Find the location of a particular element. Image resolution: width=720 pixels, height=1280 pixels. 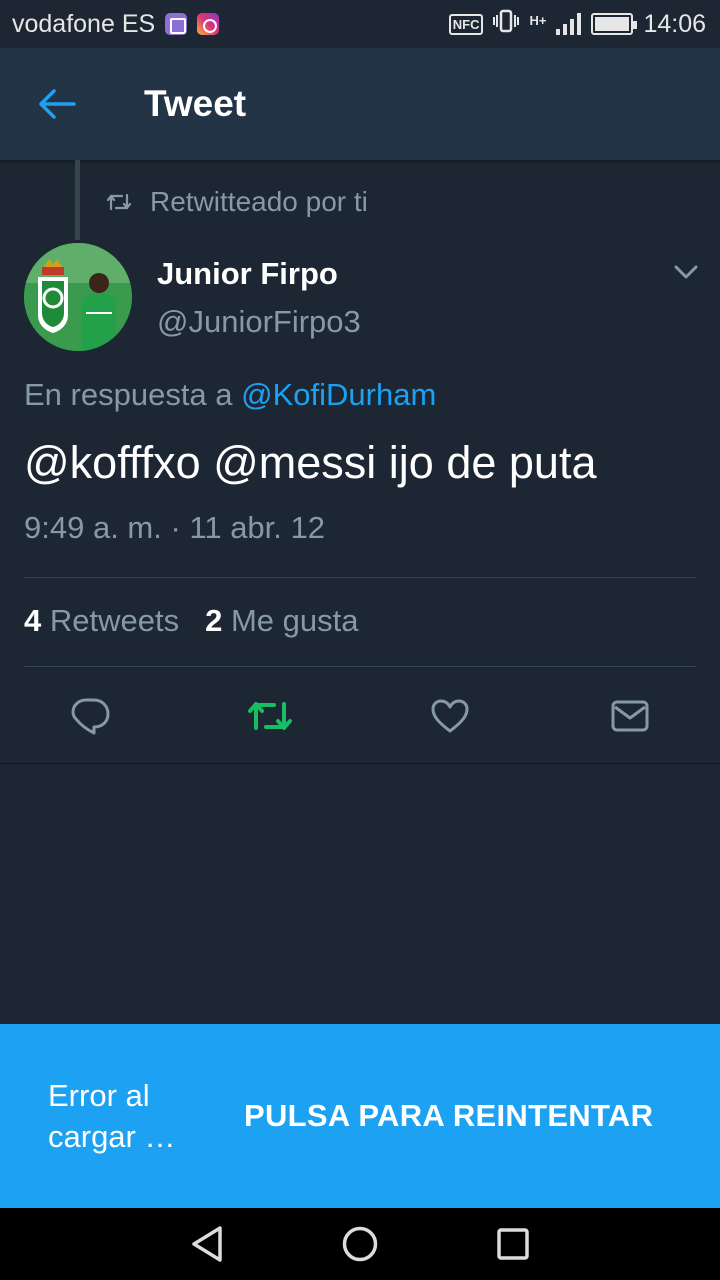

likes-count: 2 is located at coordinates (214, 620).